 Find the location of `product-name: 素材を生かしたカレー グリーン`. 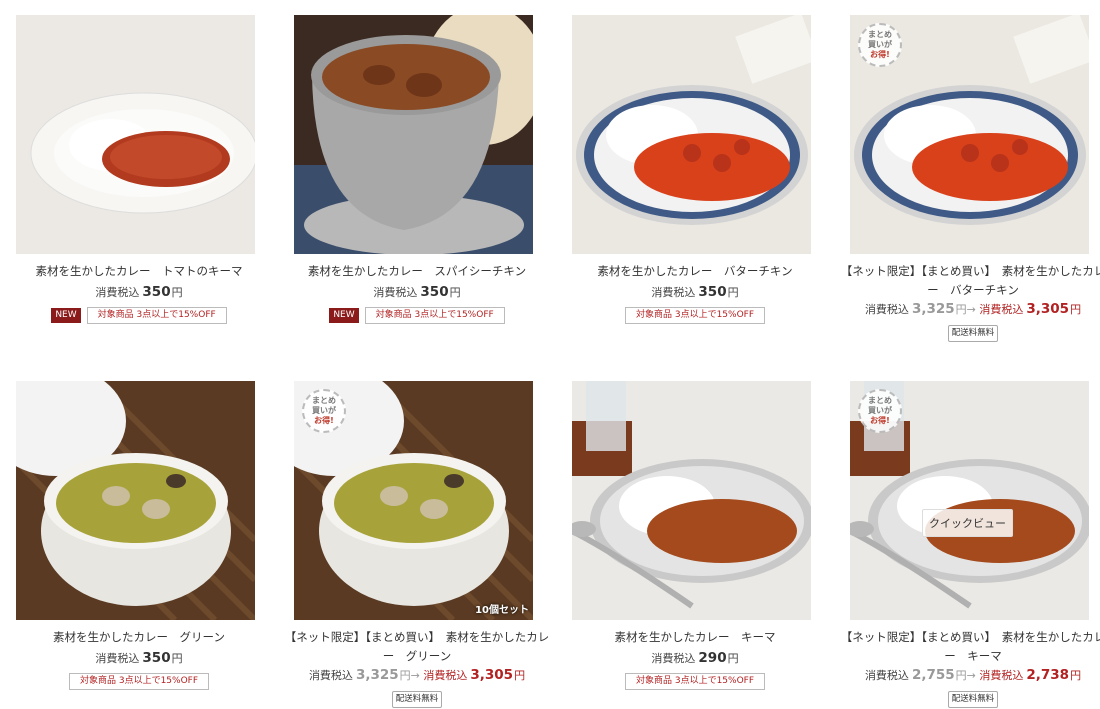

product-name: 素材を生かしたカレー グリーン is located at coordinates (139, 637).